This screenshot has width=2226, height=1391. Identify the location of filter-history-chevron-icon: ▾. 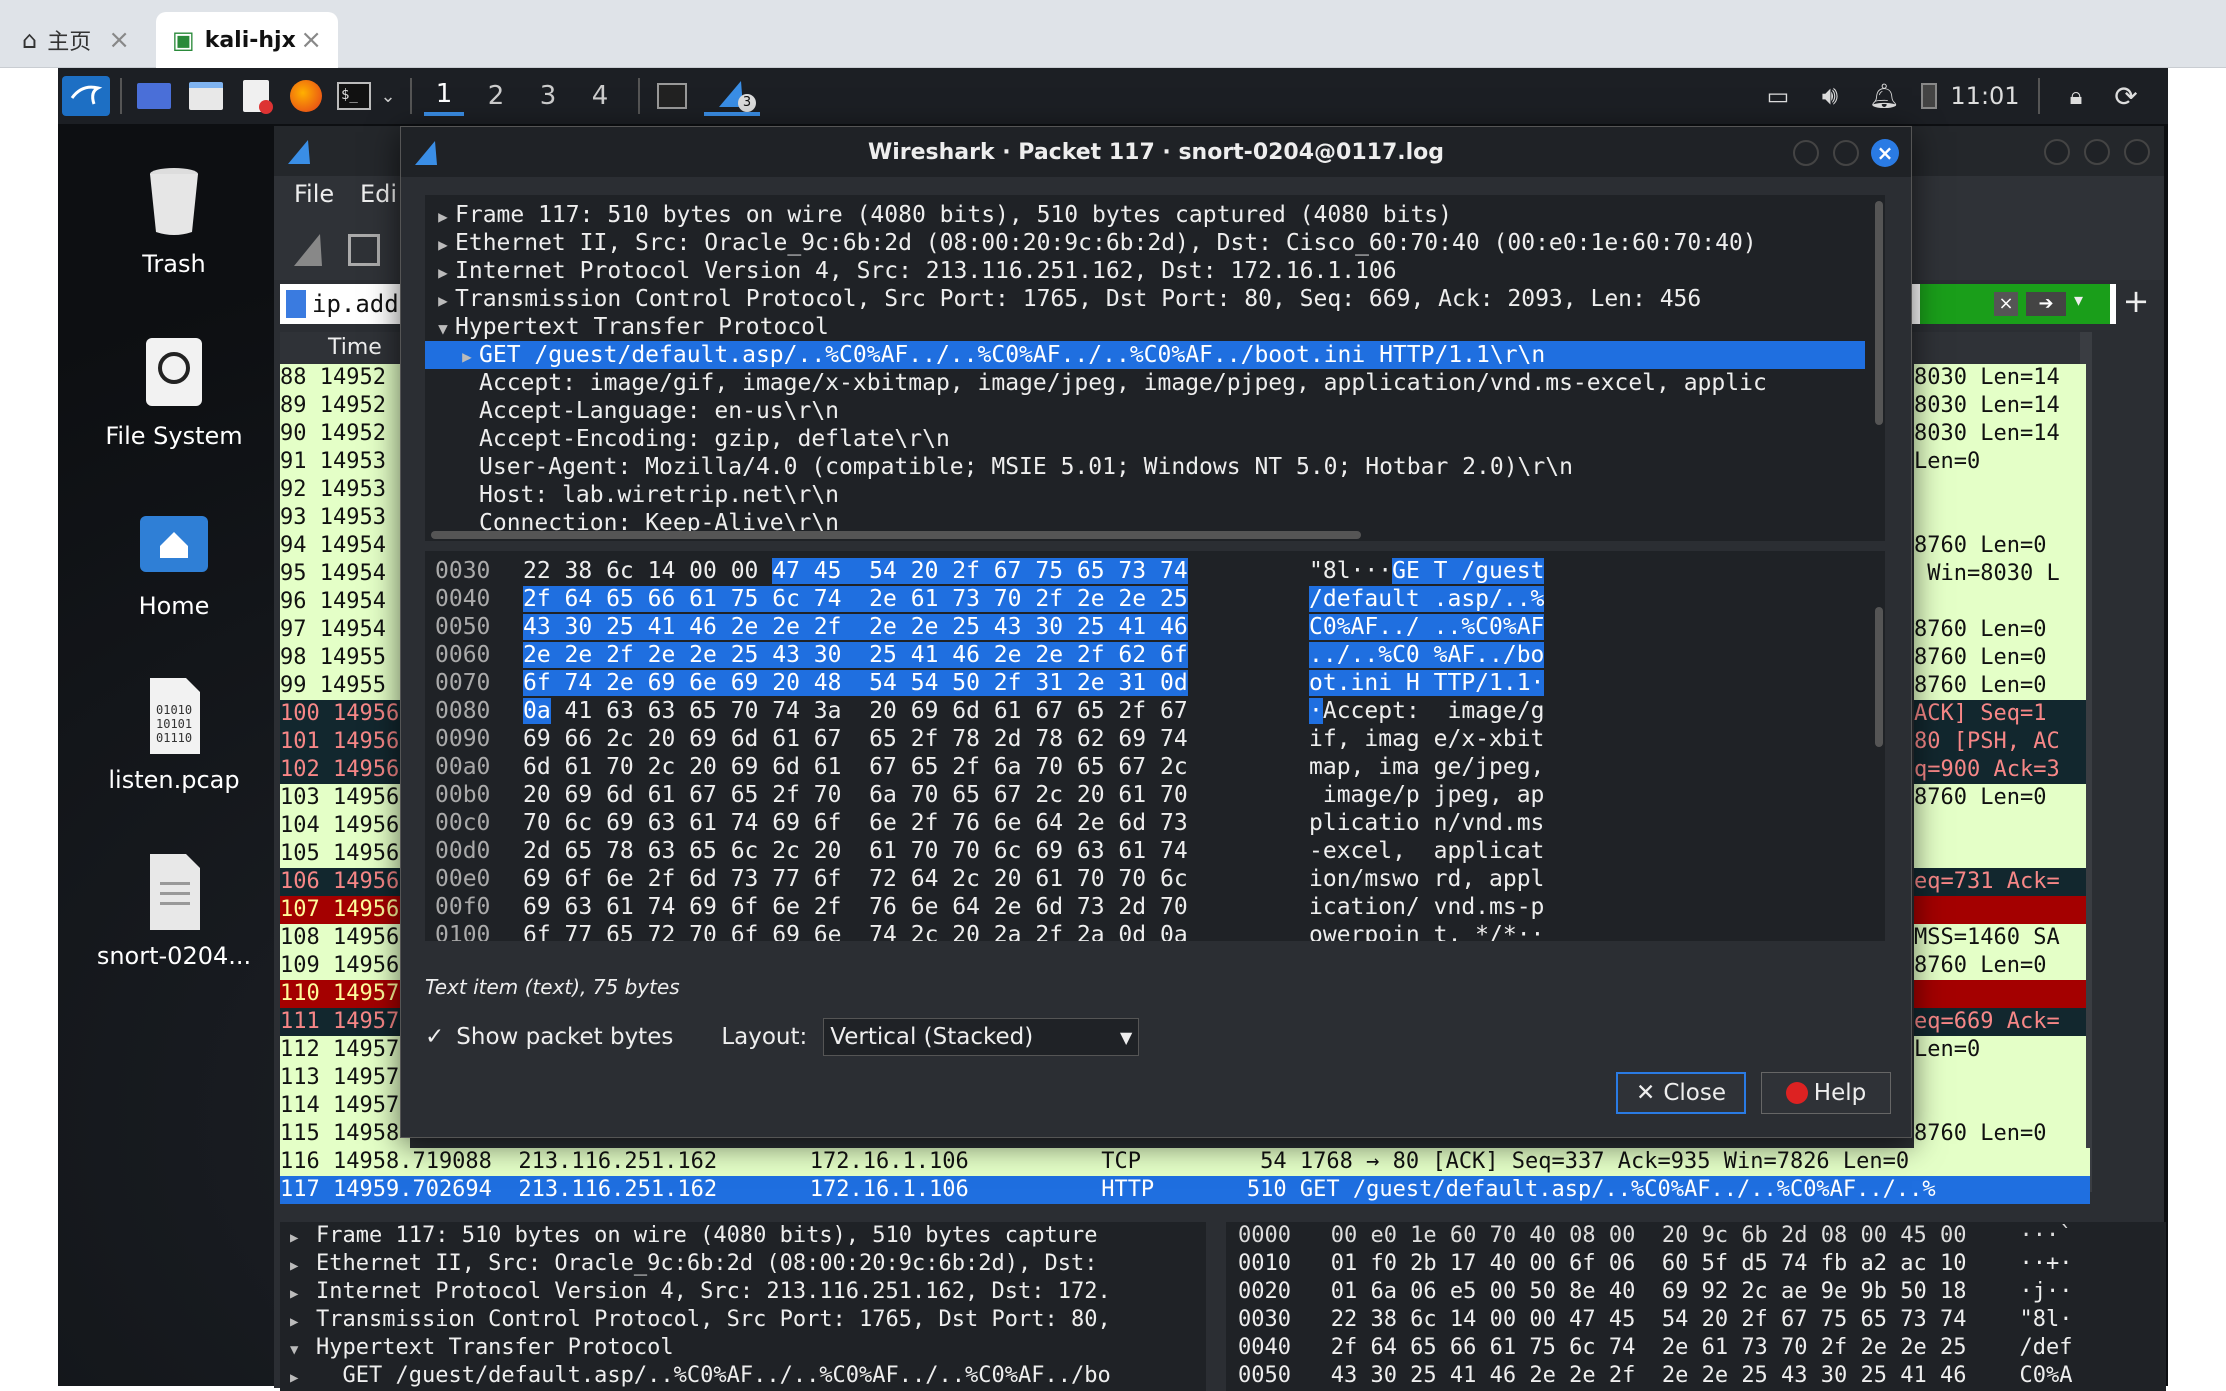
(2084, 300).